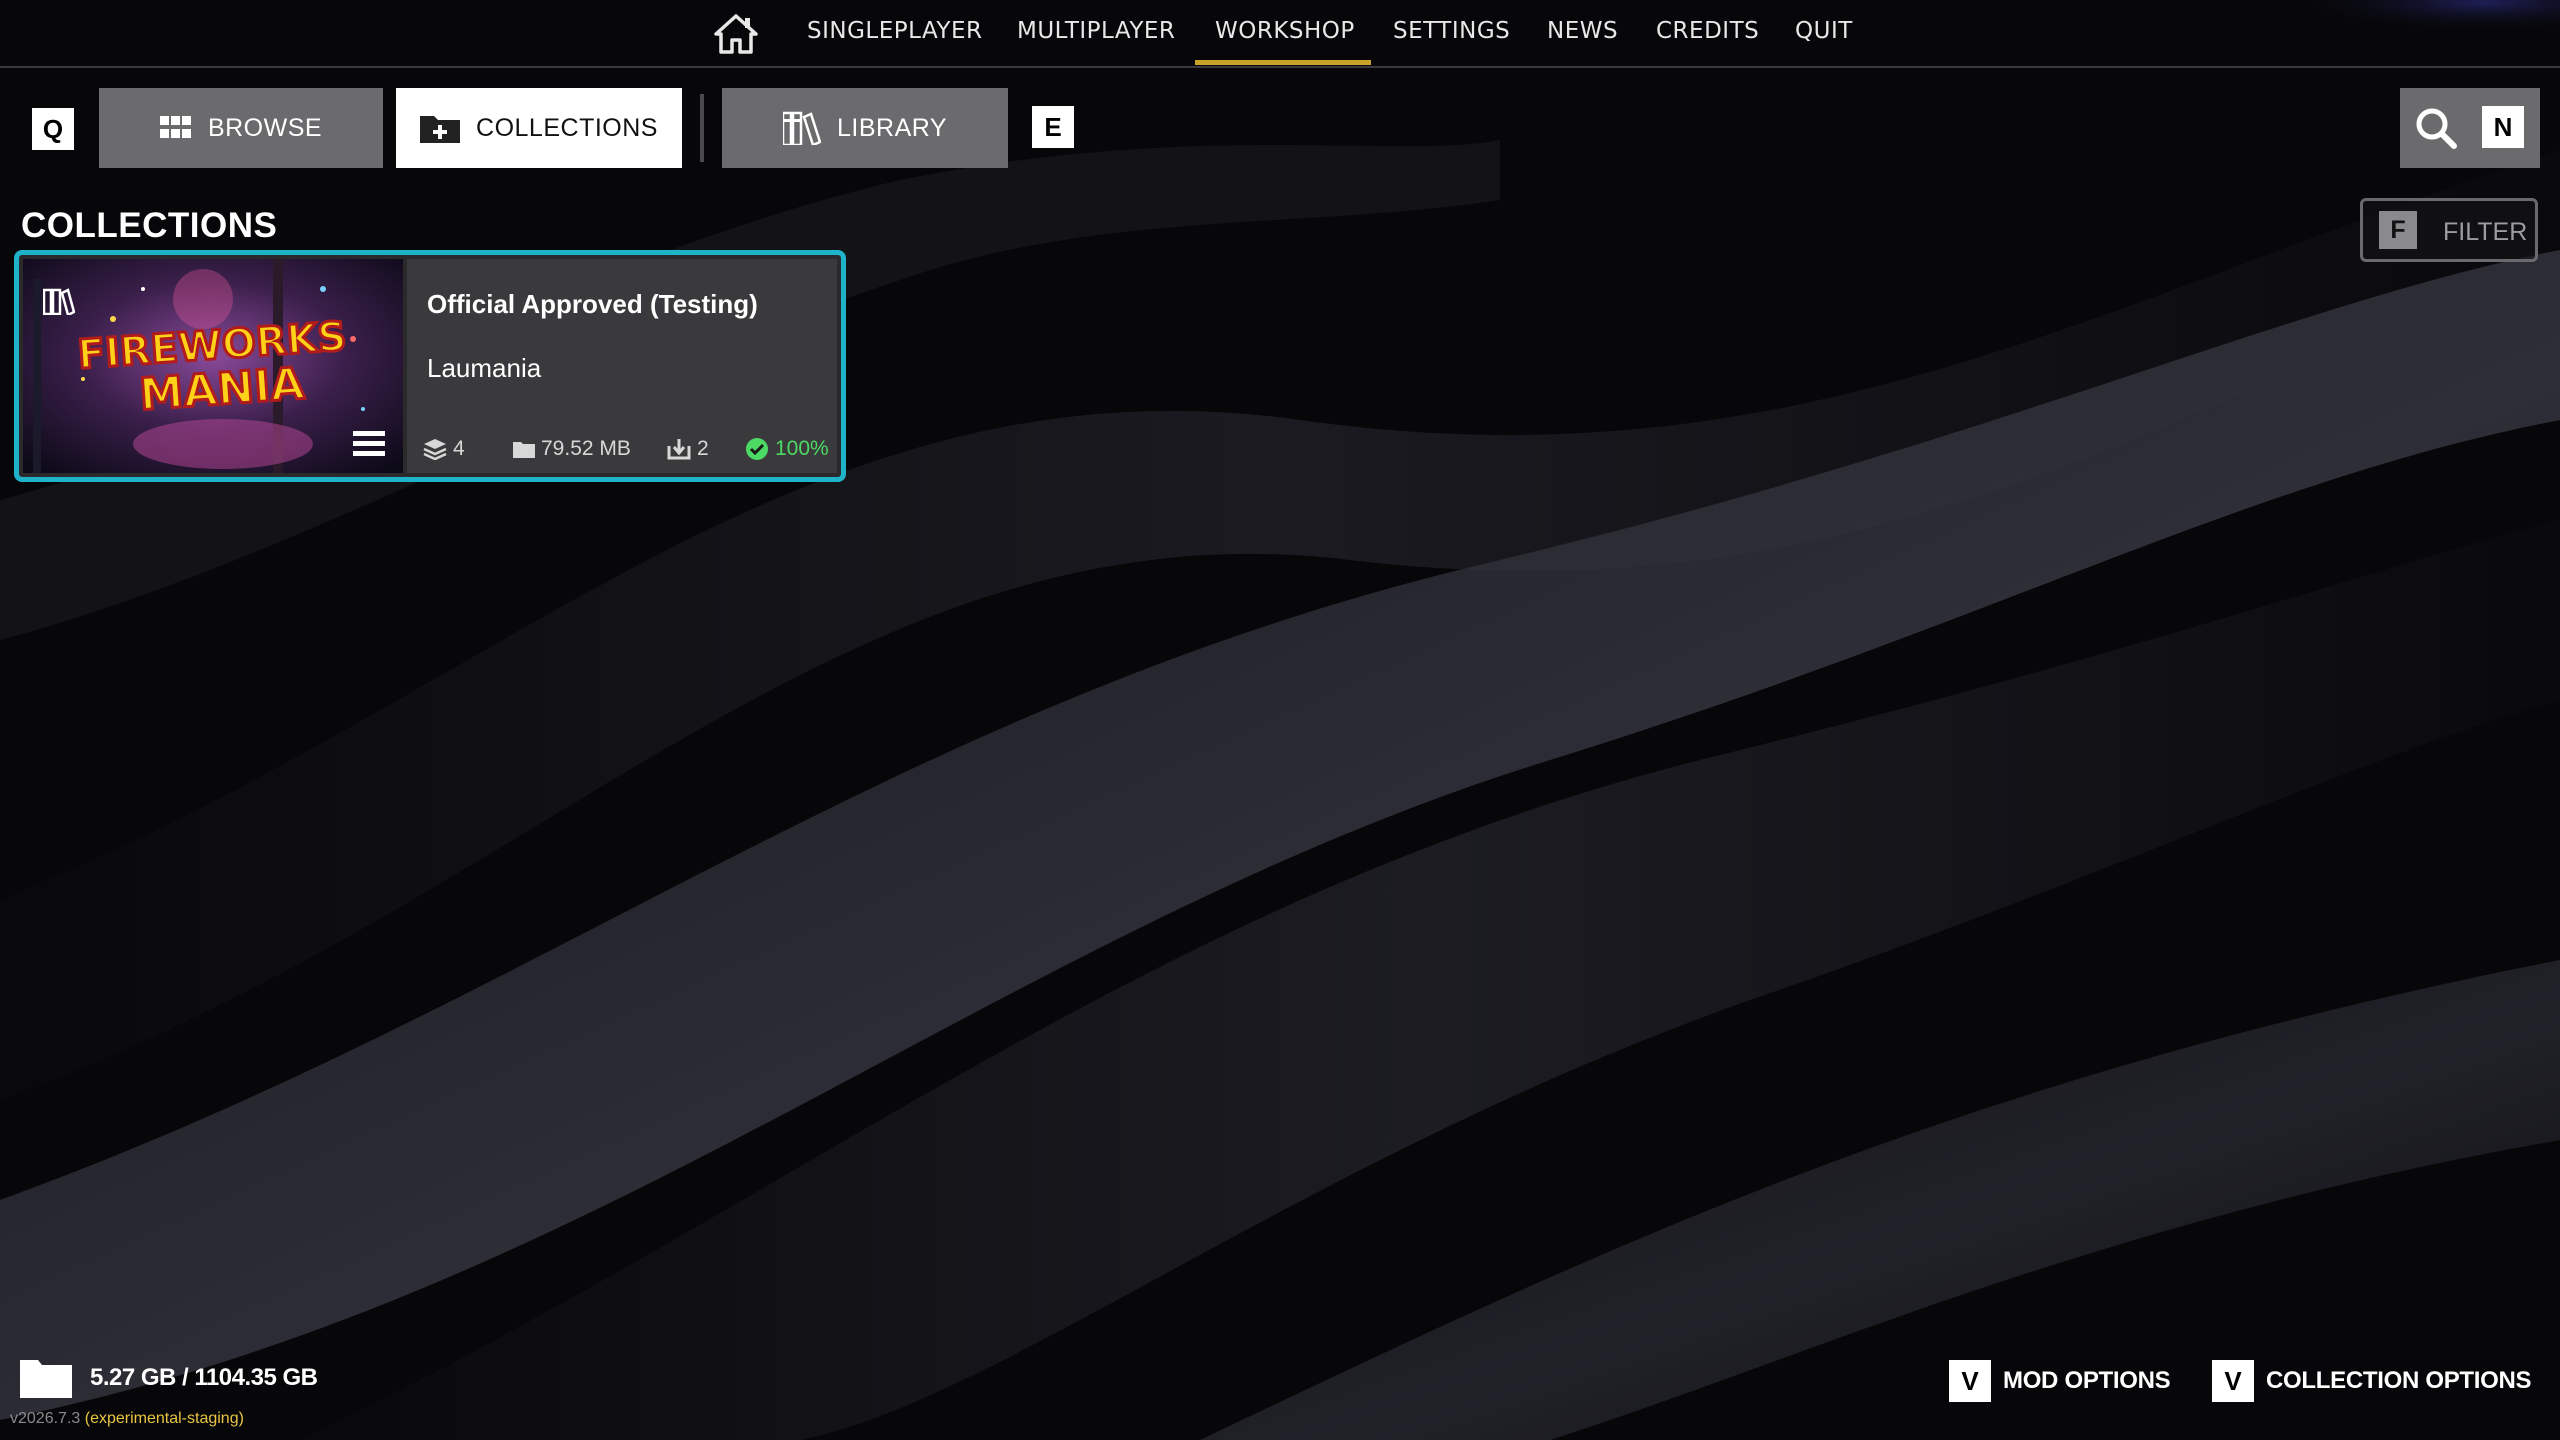 Image resolution: width=2560 pixels, height=1440 pixels. Describe the element at coordinates (46, 1379) in the screenshot. I see `storage-folder-icon` at that location.